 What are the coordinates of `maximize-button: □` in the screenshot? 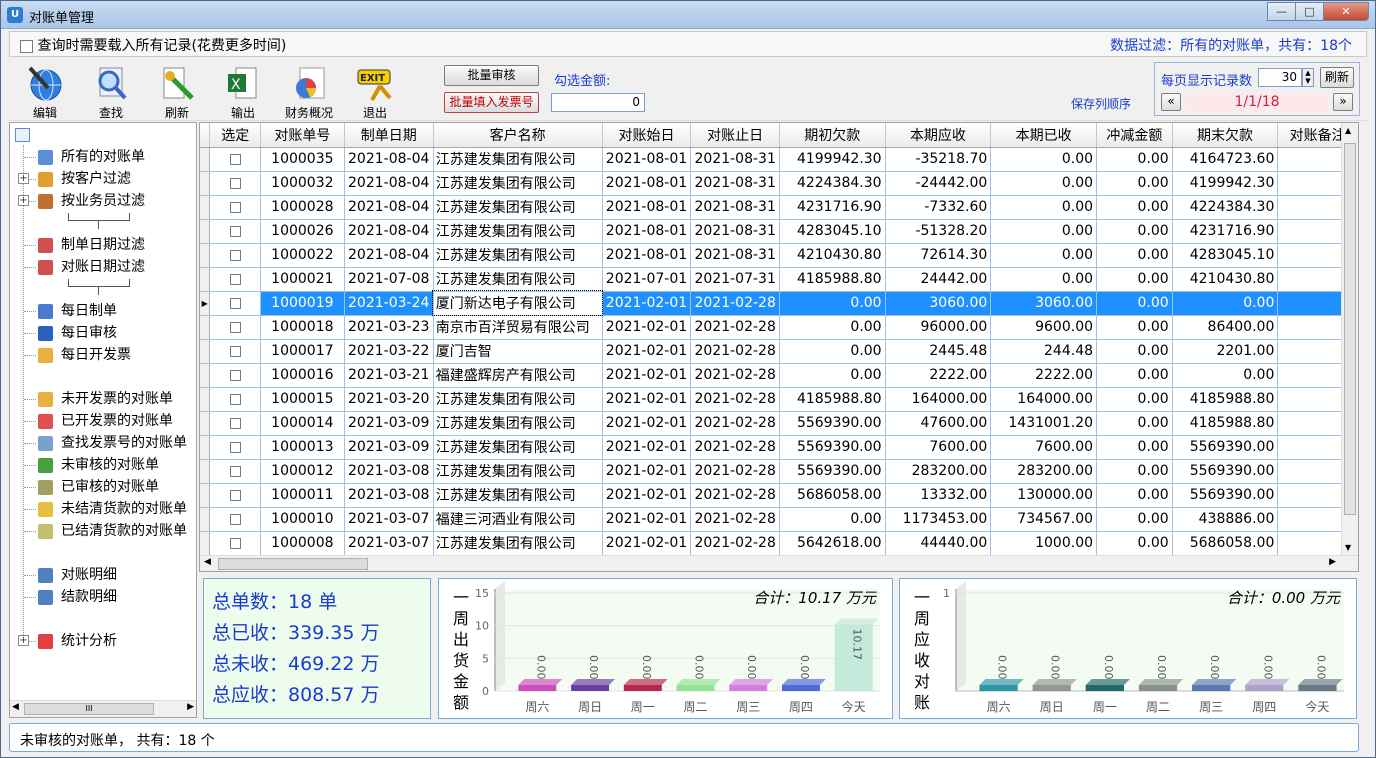 It's located at (1309, 11).